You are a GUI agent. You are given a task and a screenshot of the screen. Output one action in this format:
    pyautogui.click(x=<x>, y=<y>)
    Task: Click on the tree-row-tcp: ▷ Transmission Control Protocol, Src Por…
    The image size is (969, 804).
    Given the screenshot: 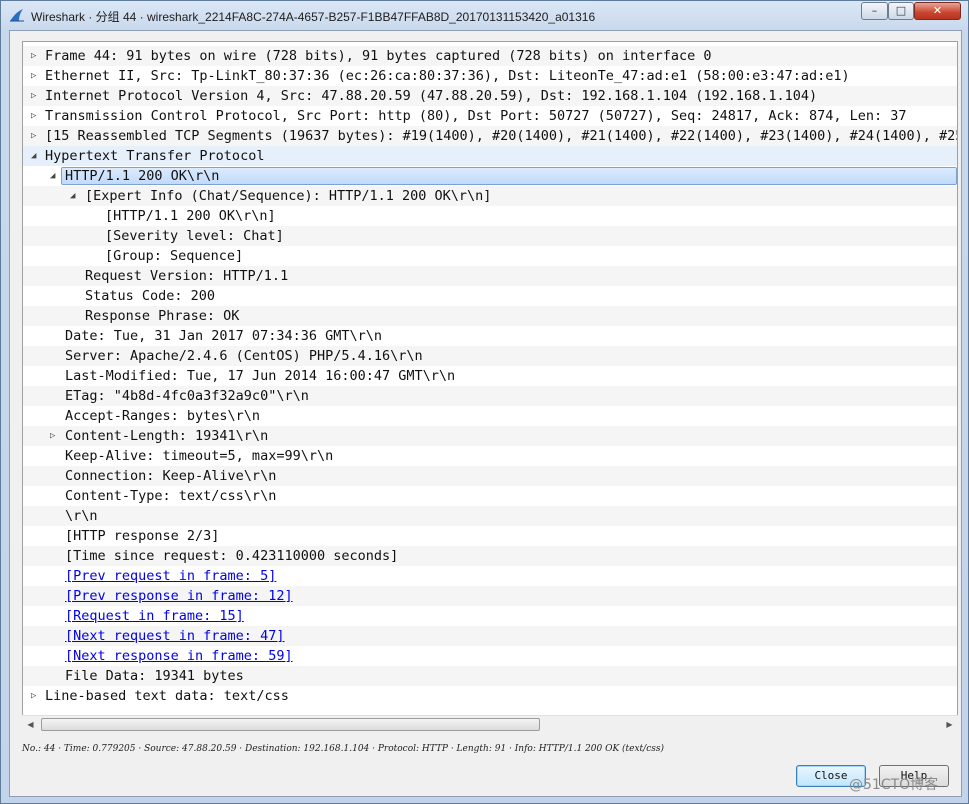 What is the action you would take?
    pyautogui.click(x=490, y=116)
    